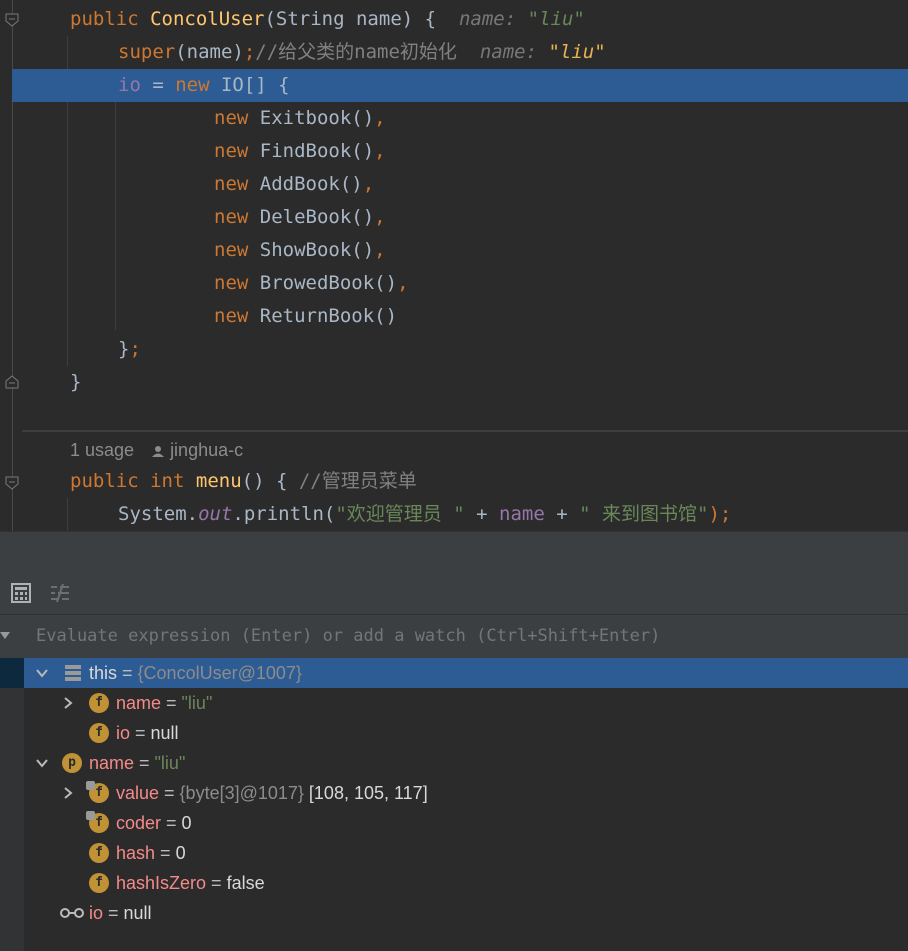  I want to click on calculator-icon, so click(21, 593).